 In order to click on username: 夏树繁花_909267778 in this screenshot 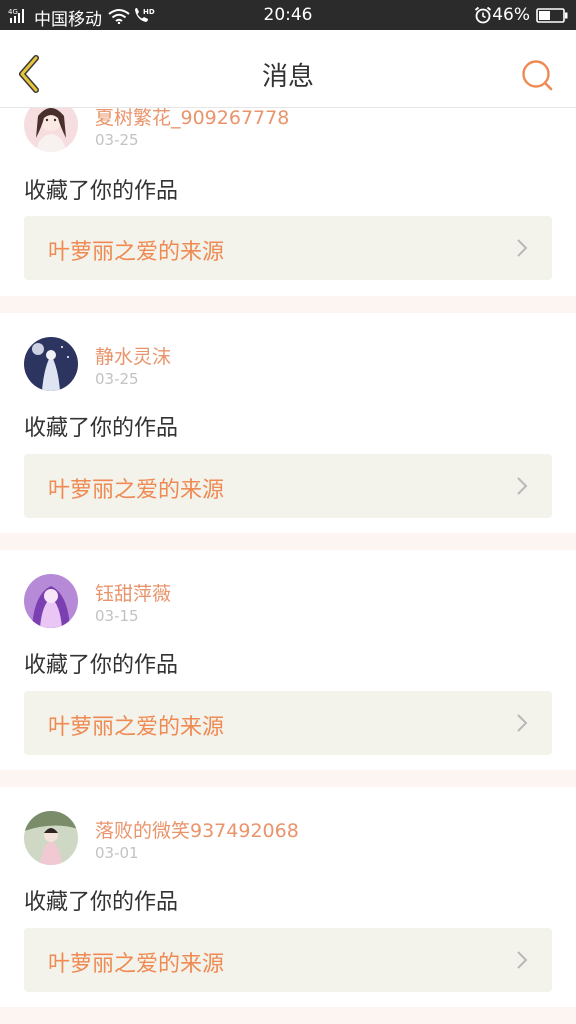, I will do `click(192, 119)`.